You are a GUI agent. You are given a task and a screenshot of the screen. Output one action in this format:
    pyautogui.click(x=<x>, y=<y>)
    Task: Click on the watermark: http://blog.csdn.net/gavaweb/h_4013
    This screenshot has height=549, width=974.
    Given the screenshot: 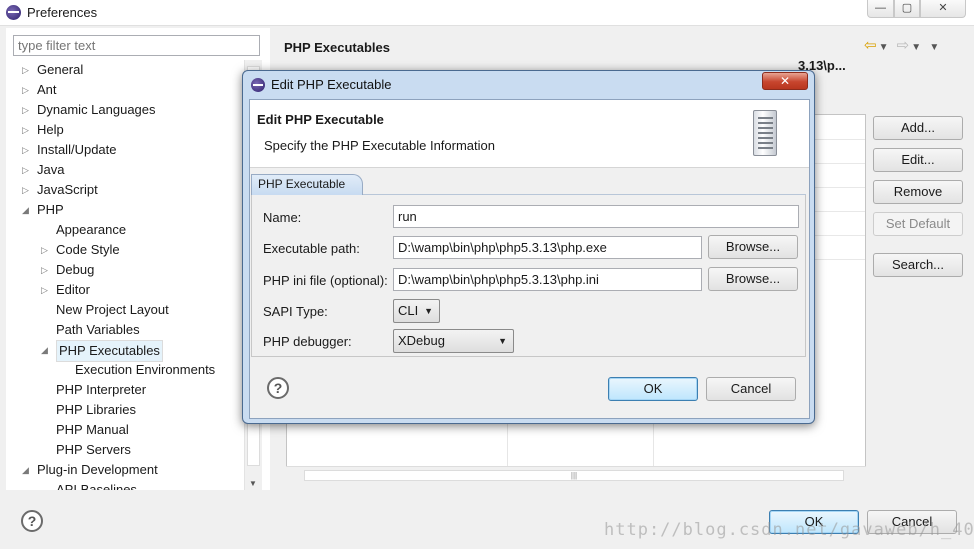 What is the action you would take?
    pyautogui.click(x=789, y=530)
    